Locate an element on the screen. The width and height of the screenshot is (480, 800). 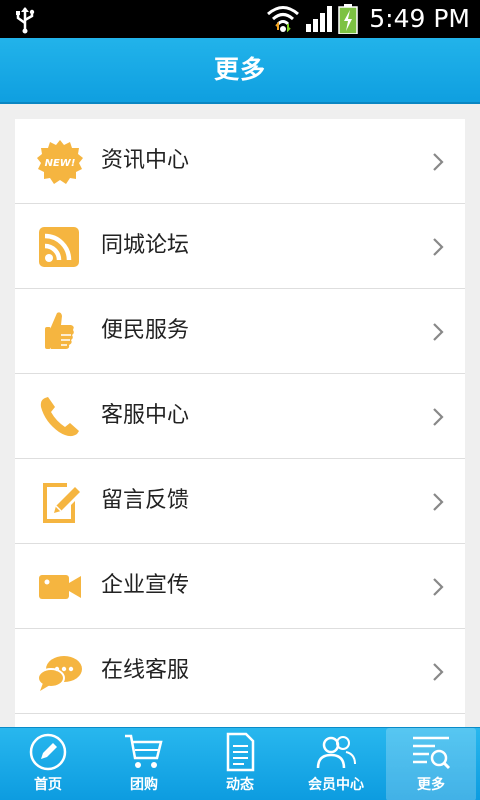
document-icon is located at coordinates (240, 752).